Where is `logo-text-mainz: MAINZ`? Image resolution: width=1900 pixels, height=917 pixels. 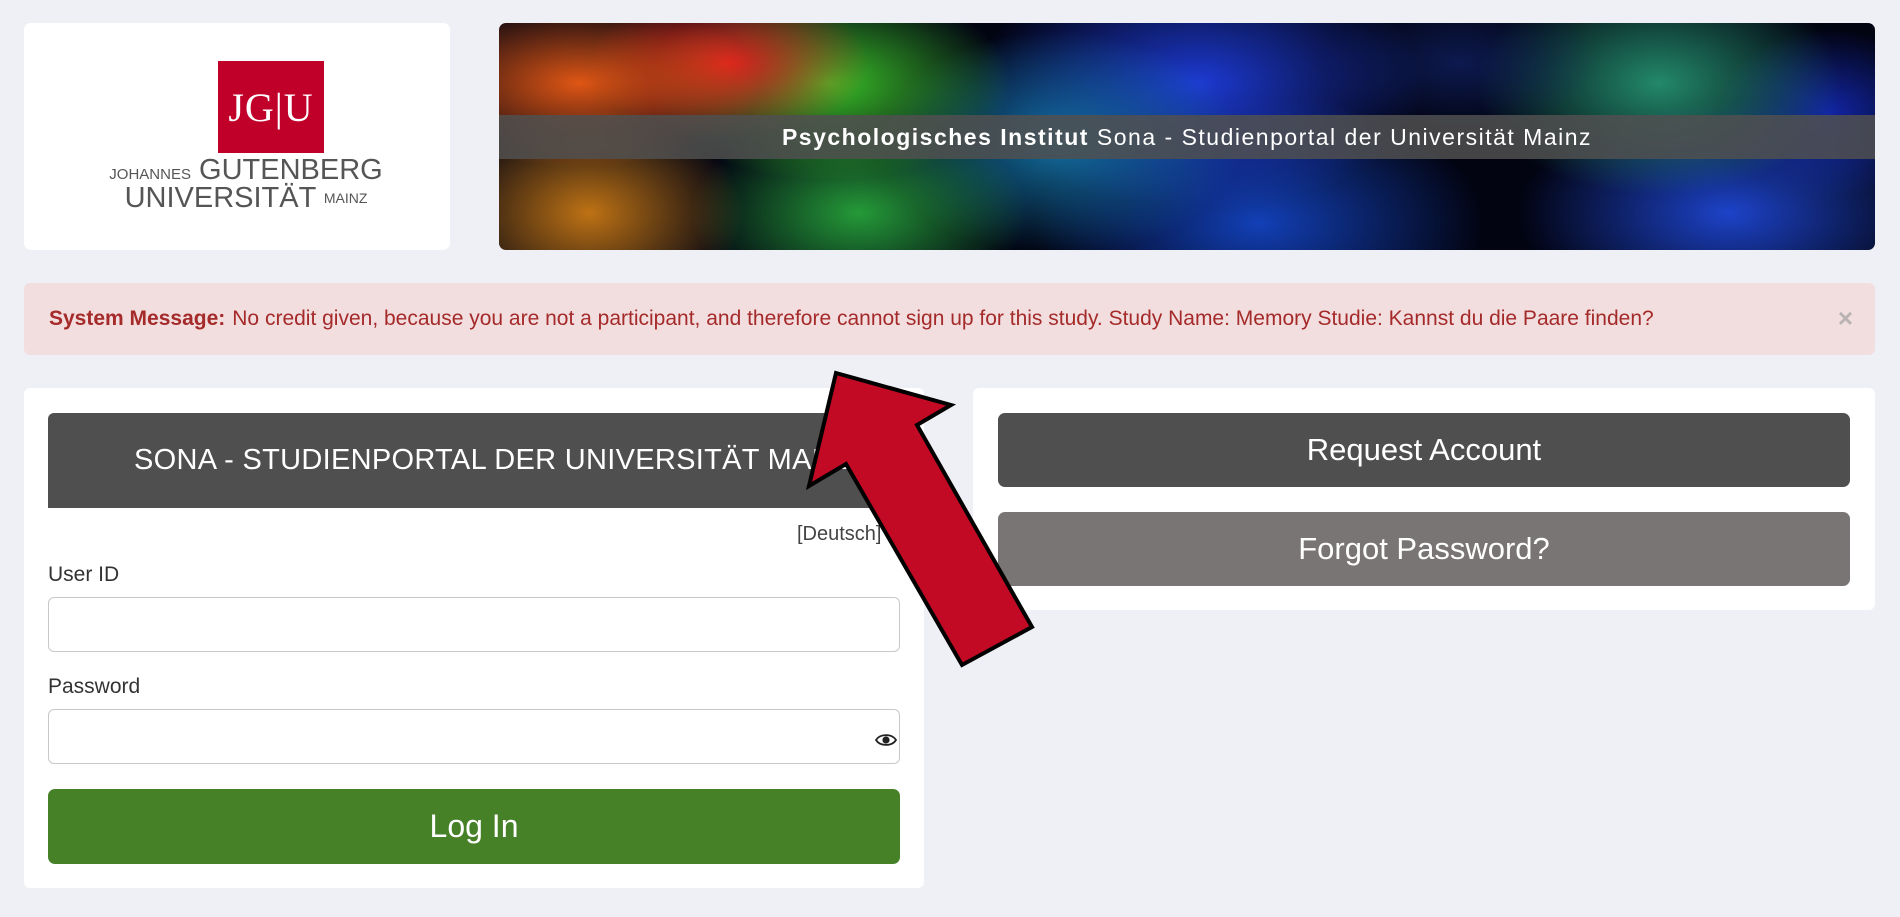
logo-text-mainz: MAINZ is located at coordinates (345, 198).